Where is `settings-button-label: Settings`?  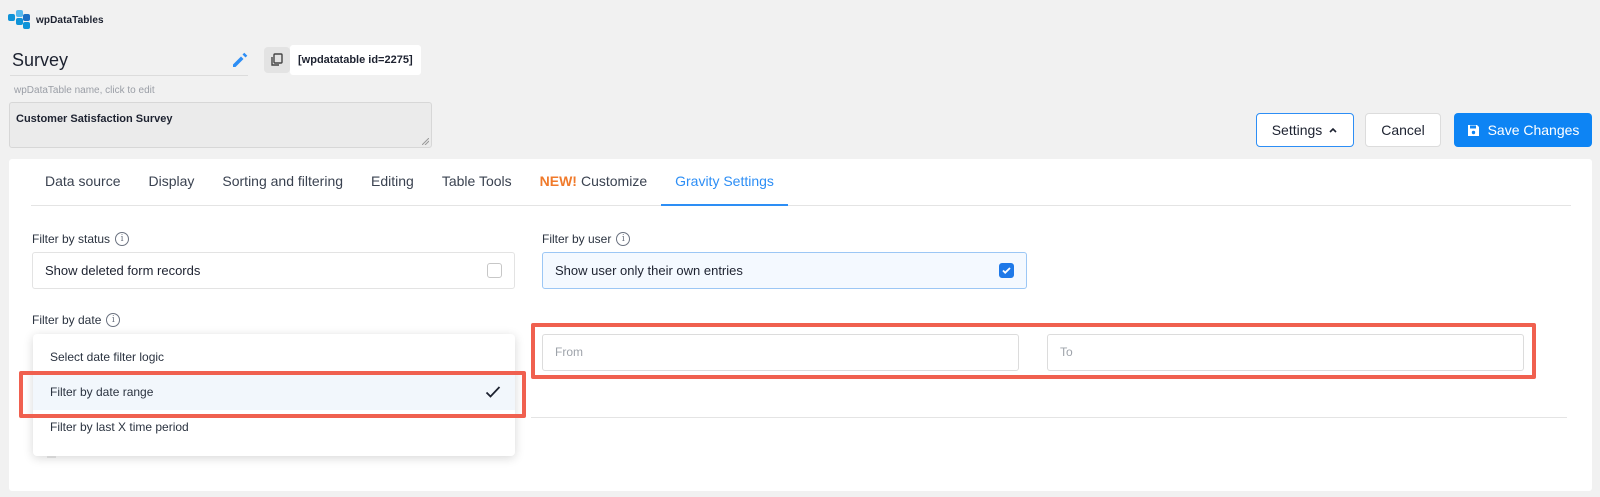
settings-button-label: Settings is located at coordinates (1297, 130).